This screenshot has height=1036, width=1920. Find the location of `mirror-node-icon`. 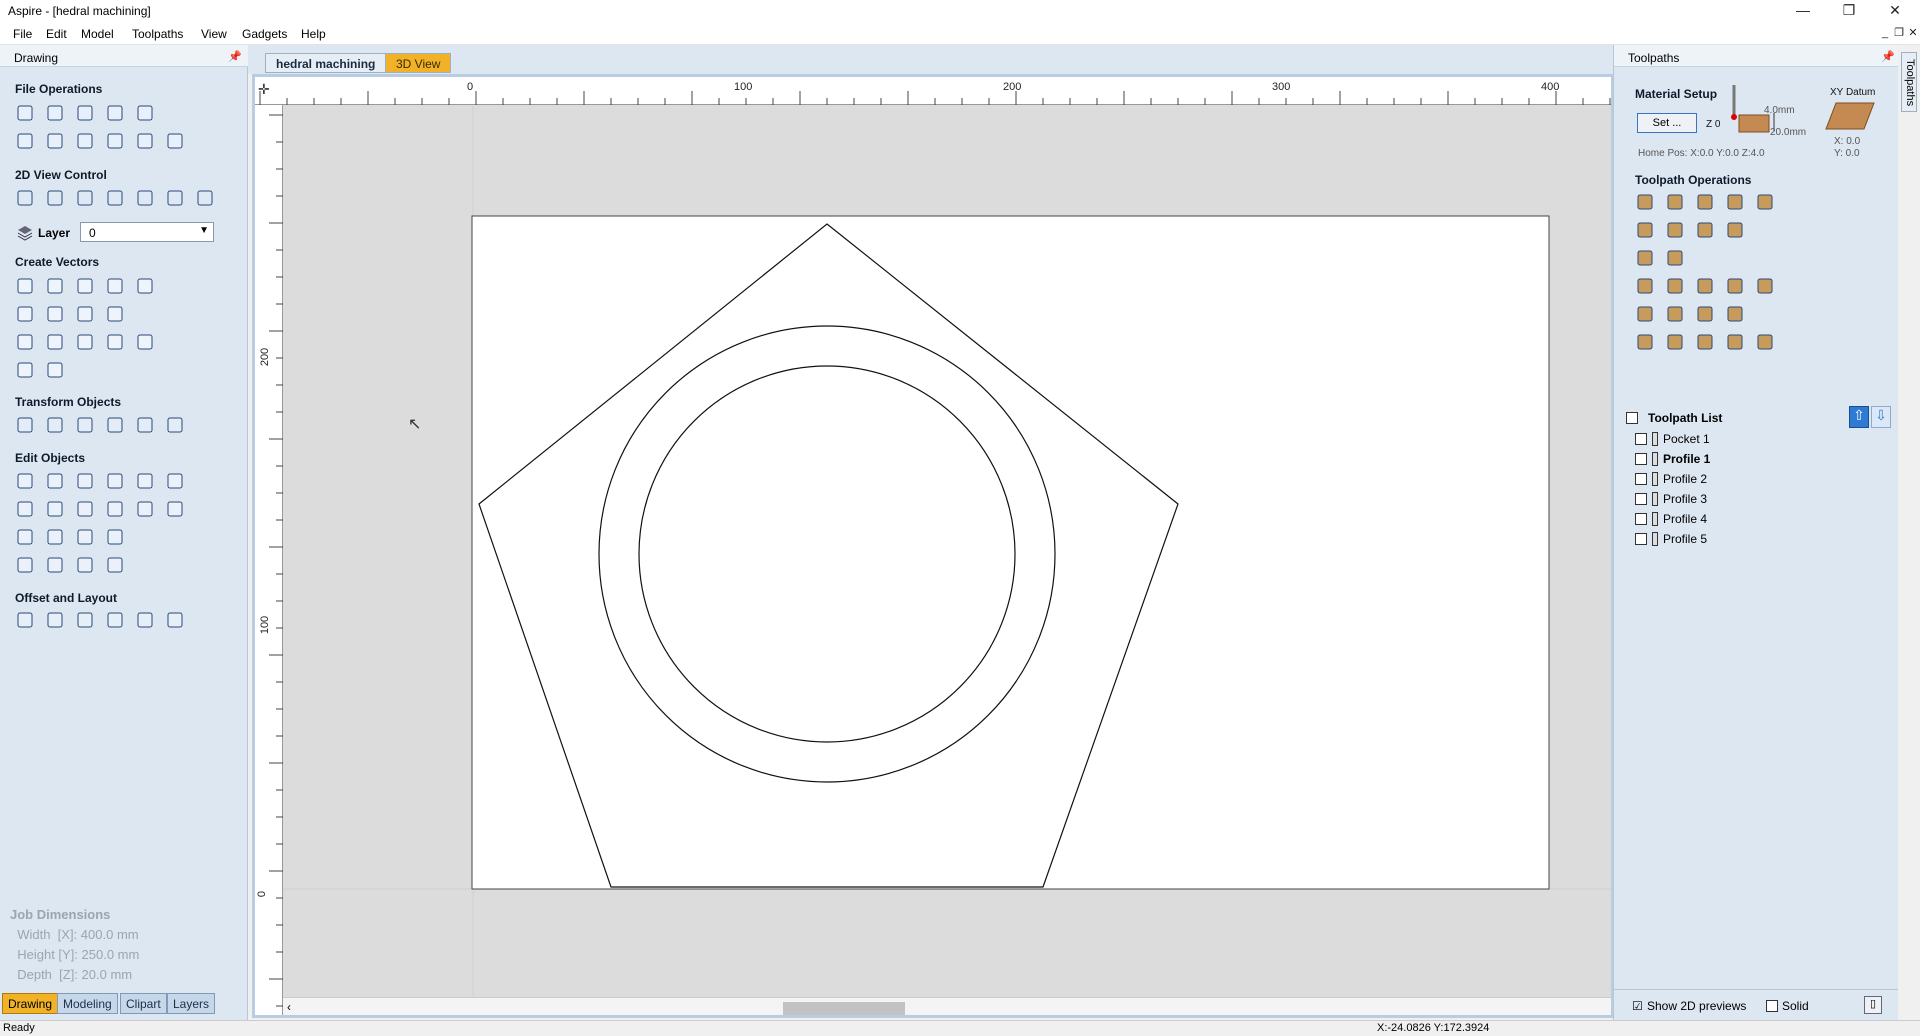

mirror-node-icon is located at coordinates (115, 537).